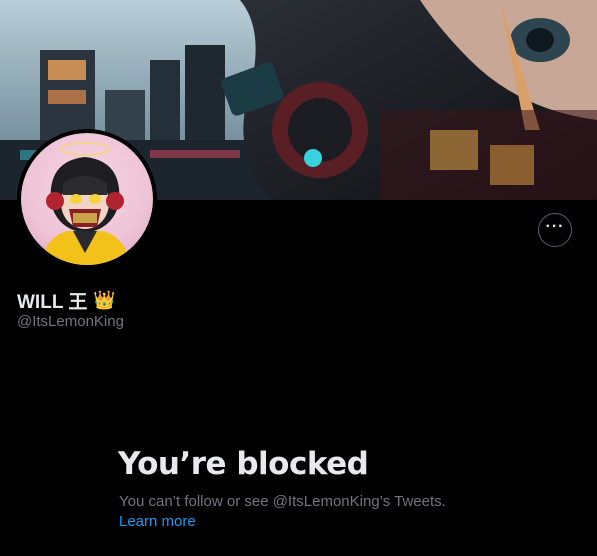 The image size is (597, 556). Describe the element at coordinates (157, 521) in the screenshot. I see `learn-more-link: Learn more` at that location.